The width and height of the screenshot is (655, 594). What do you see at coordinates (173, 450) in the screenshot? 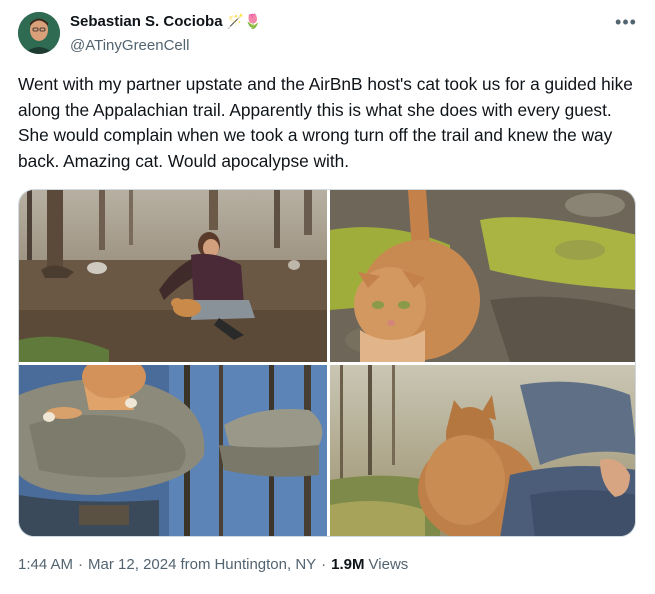
I see `photo-cat-on-rock` at bounding box center [173, 450].